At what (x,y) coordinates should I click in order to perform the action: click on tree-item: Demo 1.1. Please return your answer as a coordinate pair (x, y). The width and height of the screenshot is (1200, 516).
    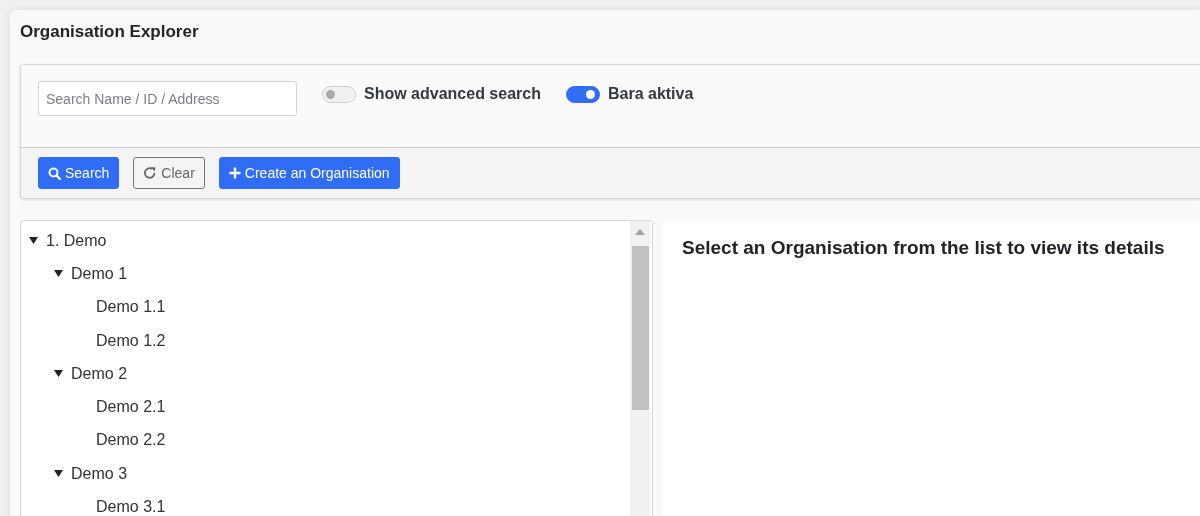
    Looking at the image, I should click on (131, 307).